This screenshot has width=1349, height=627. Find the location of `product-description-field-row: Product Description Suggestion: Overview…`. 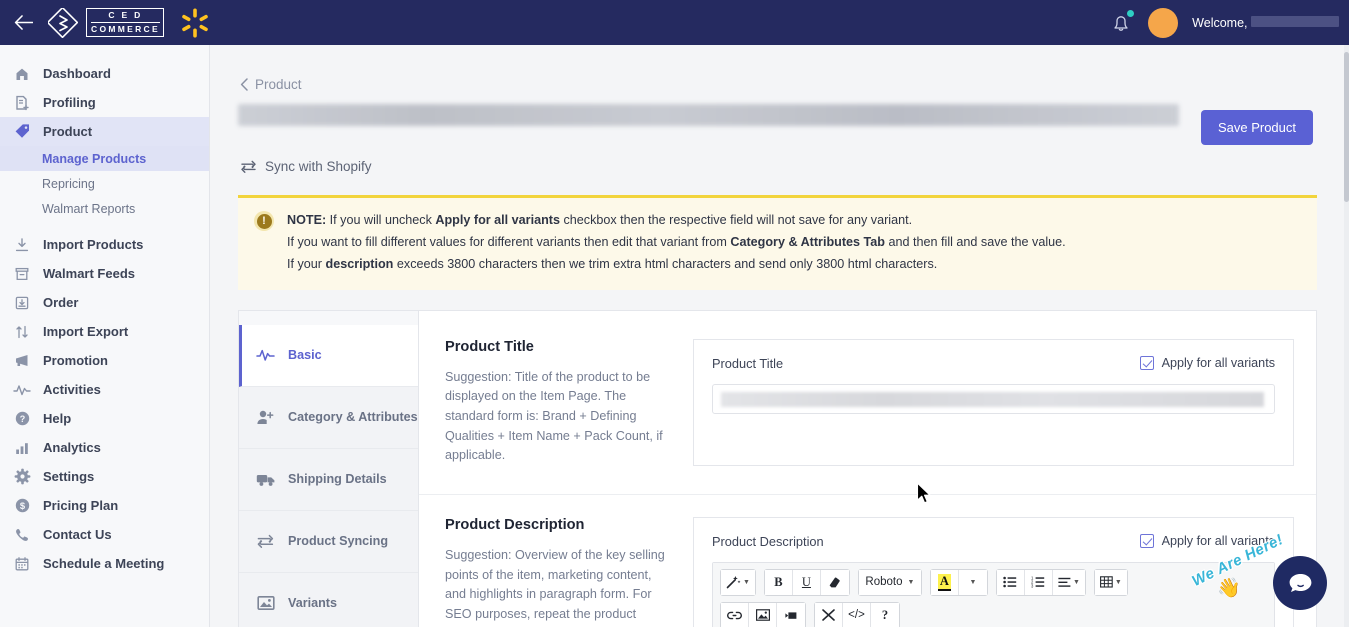

product-description-field-row: Product Description Suggestion: Overview… is located at coordinates (867, 561).